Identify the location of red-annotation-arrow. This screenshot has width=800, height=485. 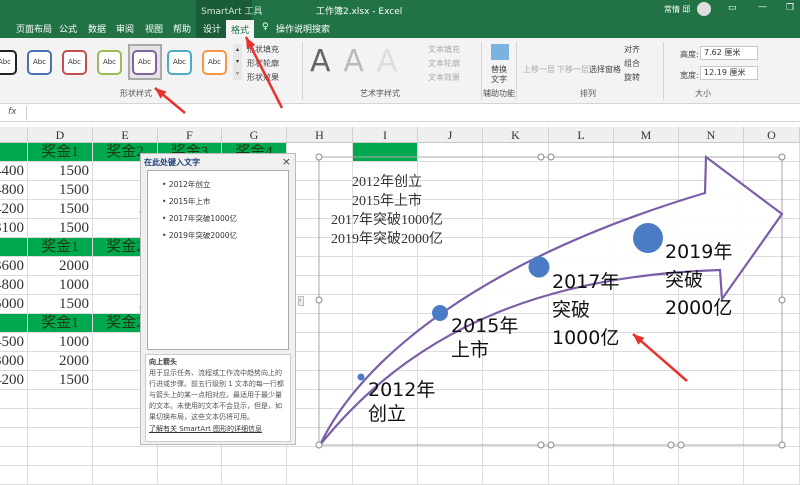
(264, 72).